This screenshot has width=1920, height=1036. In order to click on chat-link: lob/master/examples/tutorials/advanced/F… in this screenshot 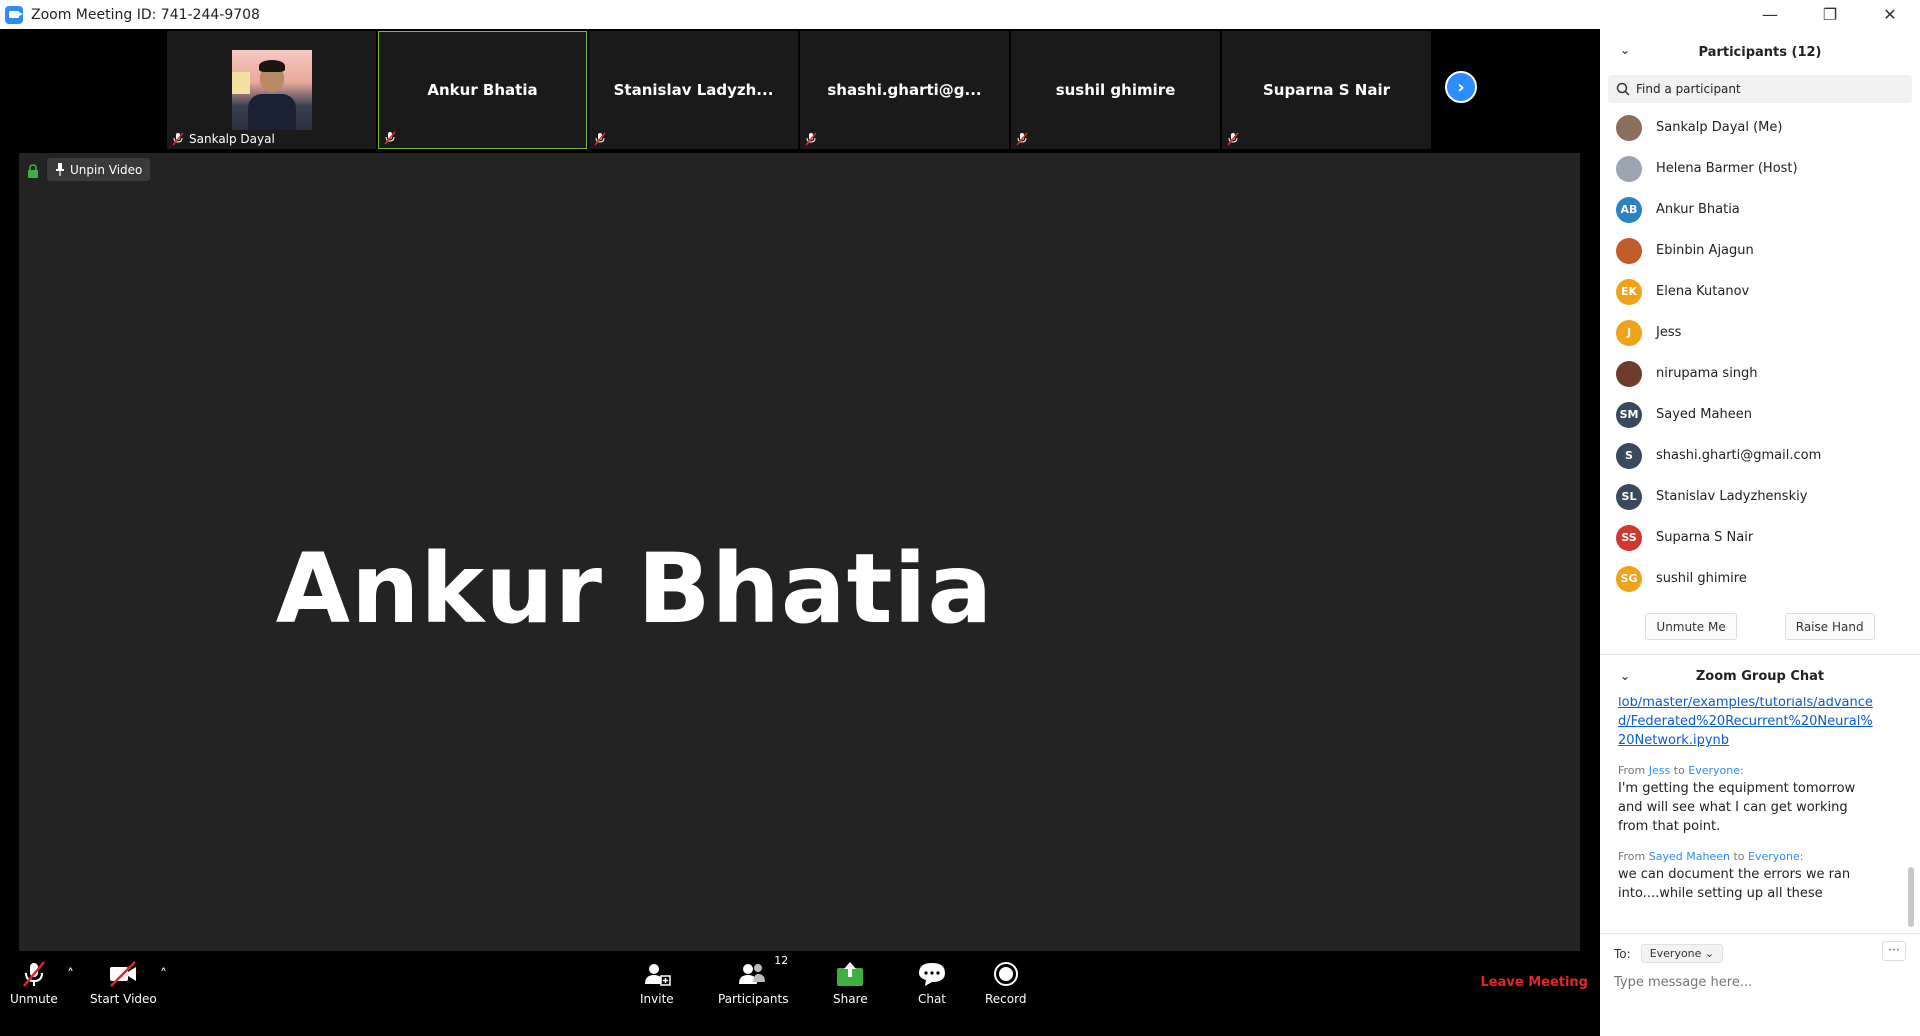, I will do `click(1749, 723)`.